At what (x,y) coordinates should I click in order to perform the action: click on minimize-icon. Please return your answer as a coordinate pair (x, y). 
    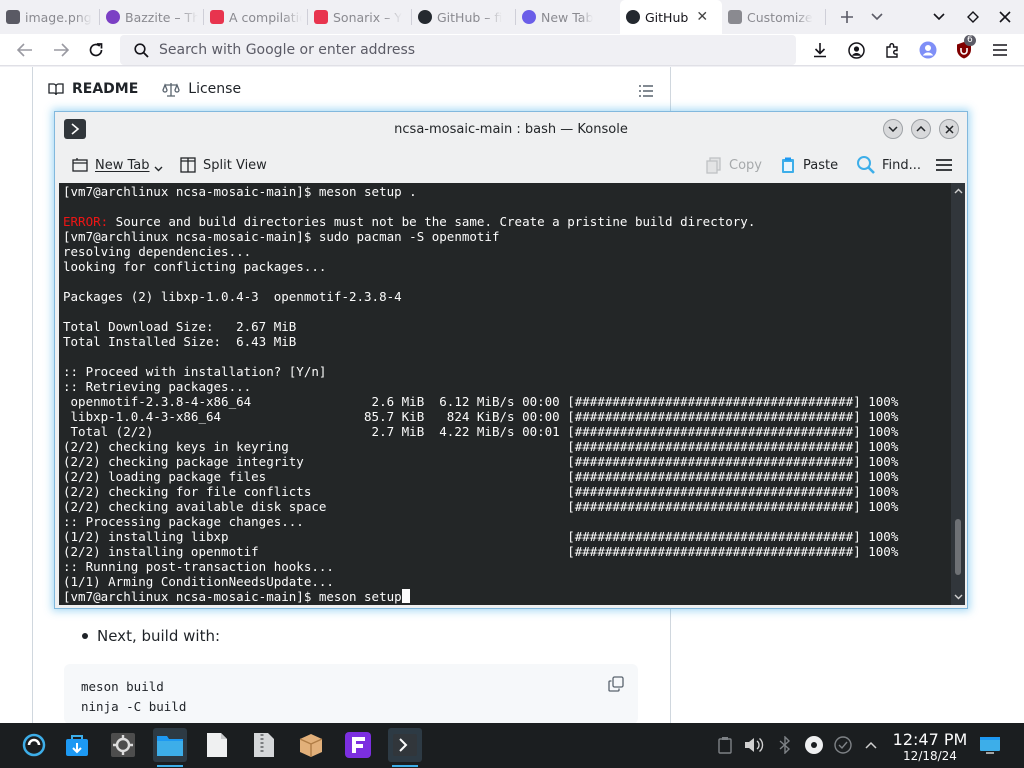
    Looking at the image, I should click on (893, 129).